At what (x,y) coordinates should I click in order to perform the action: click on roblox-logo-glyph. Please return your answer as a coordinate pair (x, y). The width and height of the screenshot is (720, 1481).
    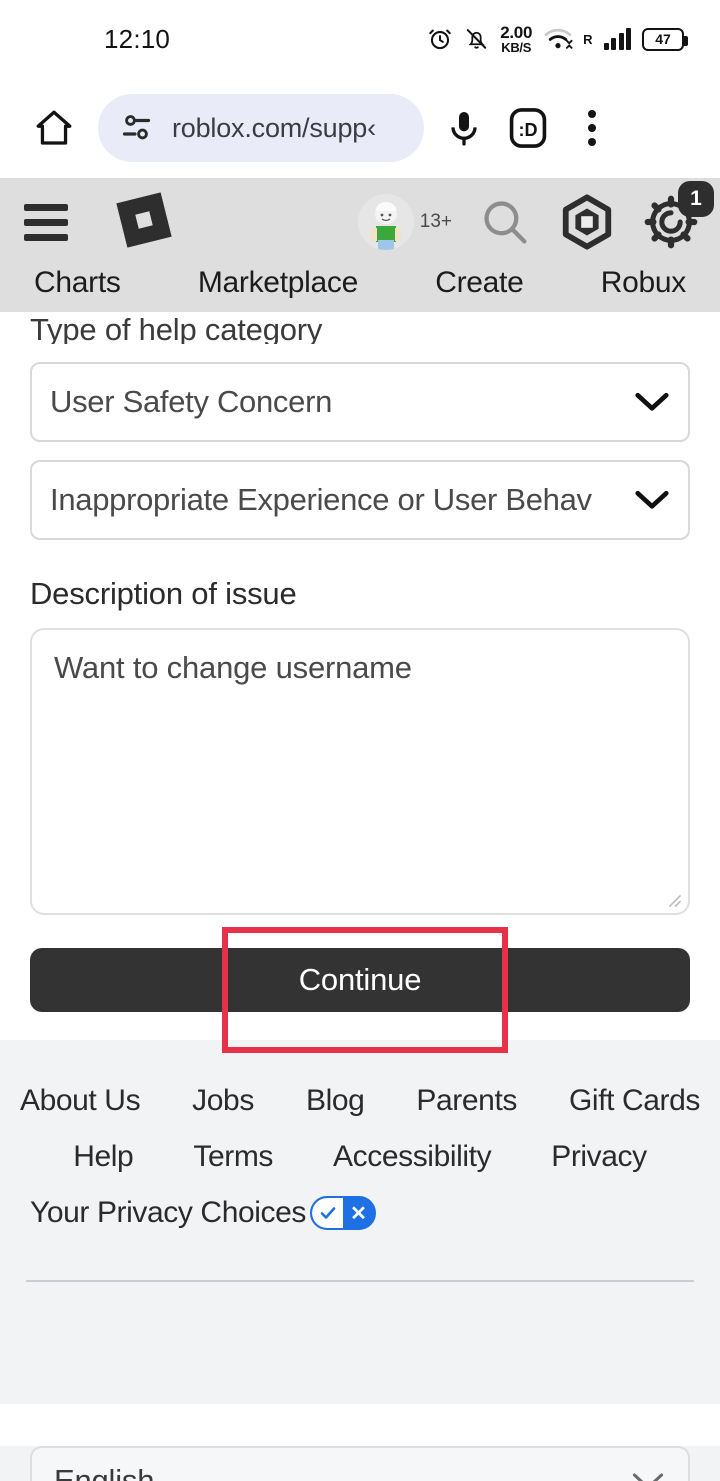
    Looking at the image, I should click on (144, 219).